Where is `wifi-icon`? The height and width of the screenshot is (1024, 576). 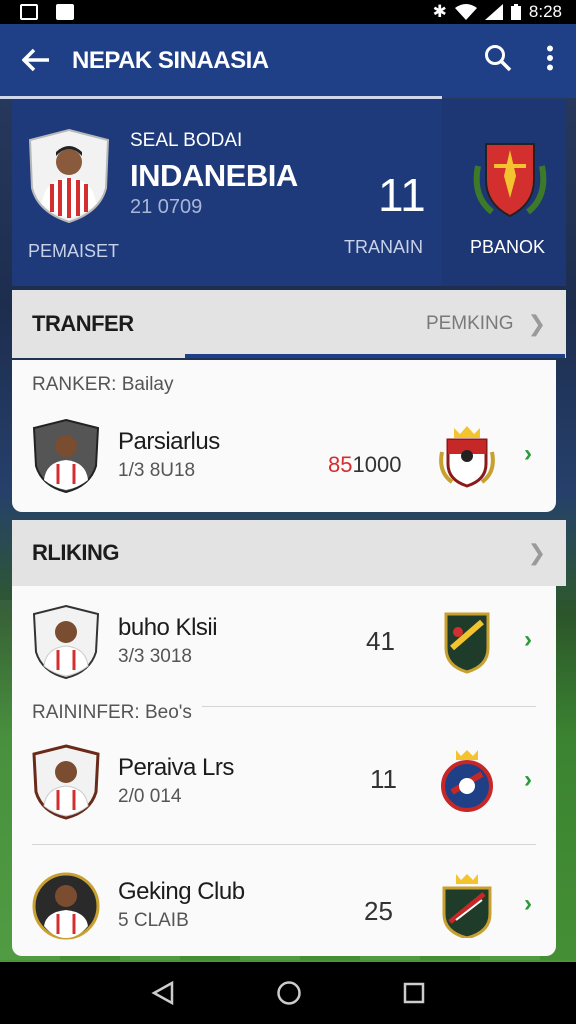
wifi-icon is located at coordinates (465, 12).